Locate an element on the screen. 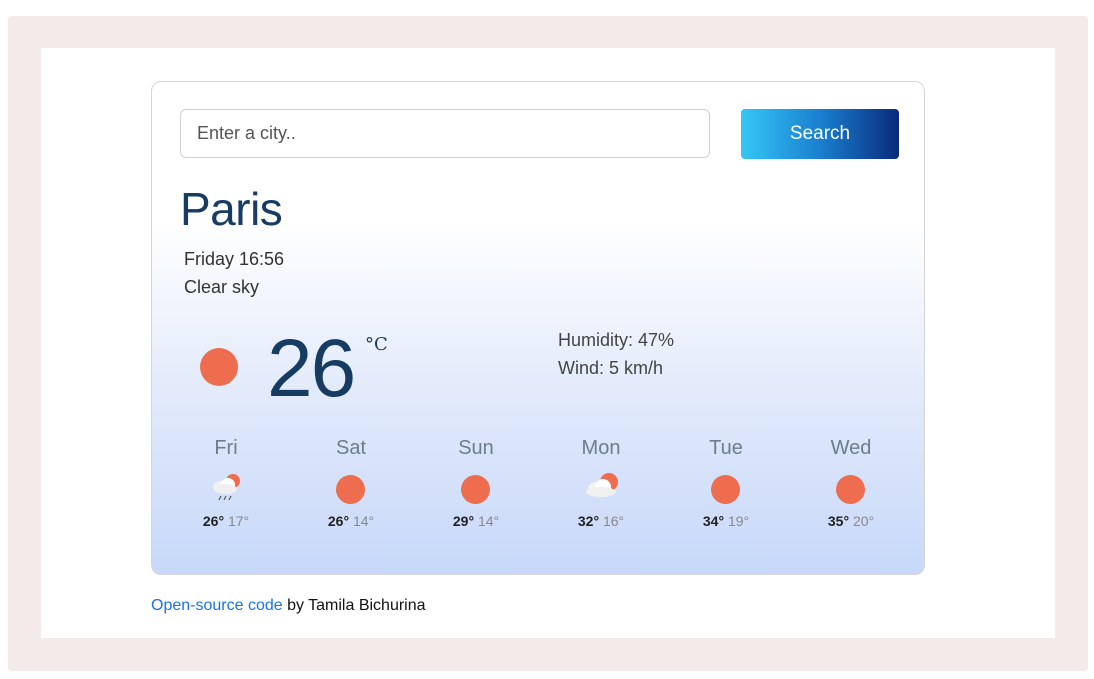  forecast-max: 34° is located at coordinates (713, 521).